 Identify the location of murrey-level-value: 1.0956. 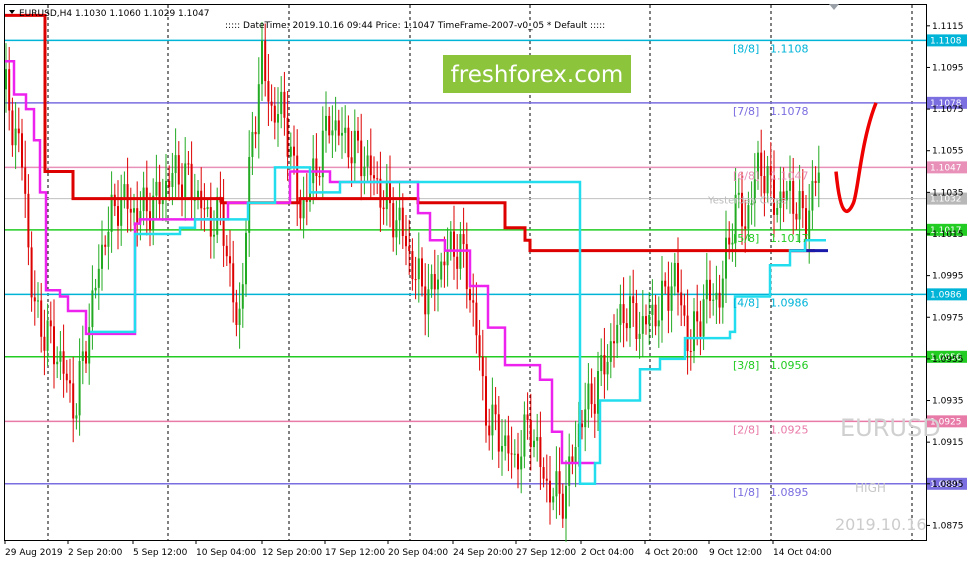
(789, 365).